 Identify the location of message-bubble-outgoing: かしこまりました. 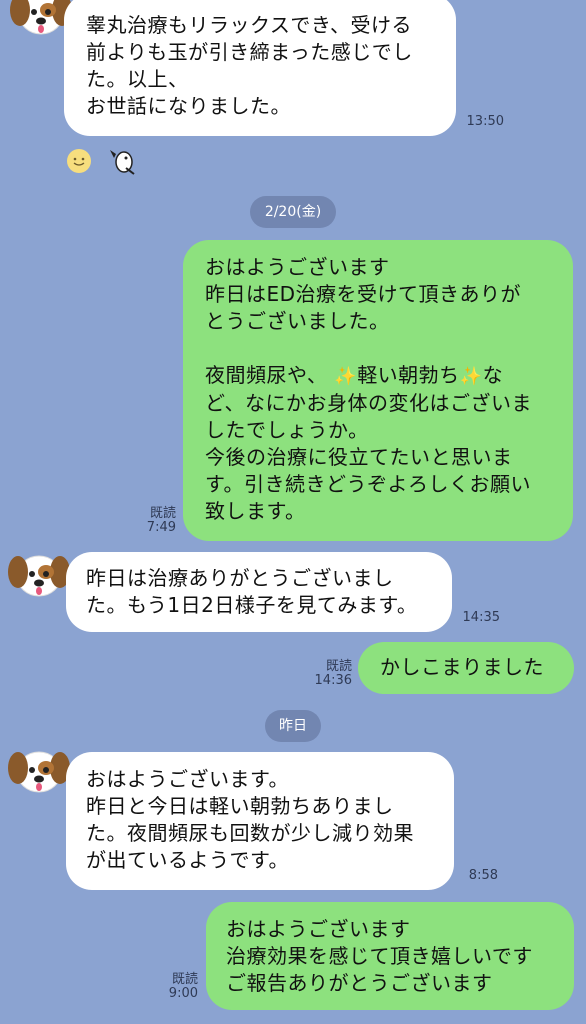
(466, 668).